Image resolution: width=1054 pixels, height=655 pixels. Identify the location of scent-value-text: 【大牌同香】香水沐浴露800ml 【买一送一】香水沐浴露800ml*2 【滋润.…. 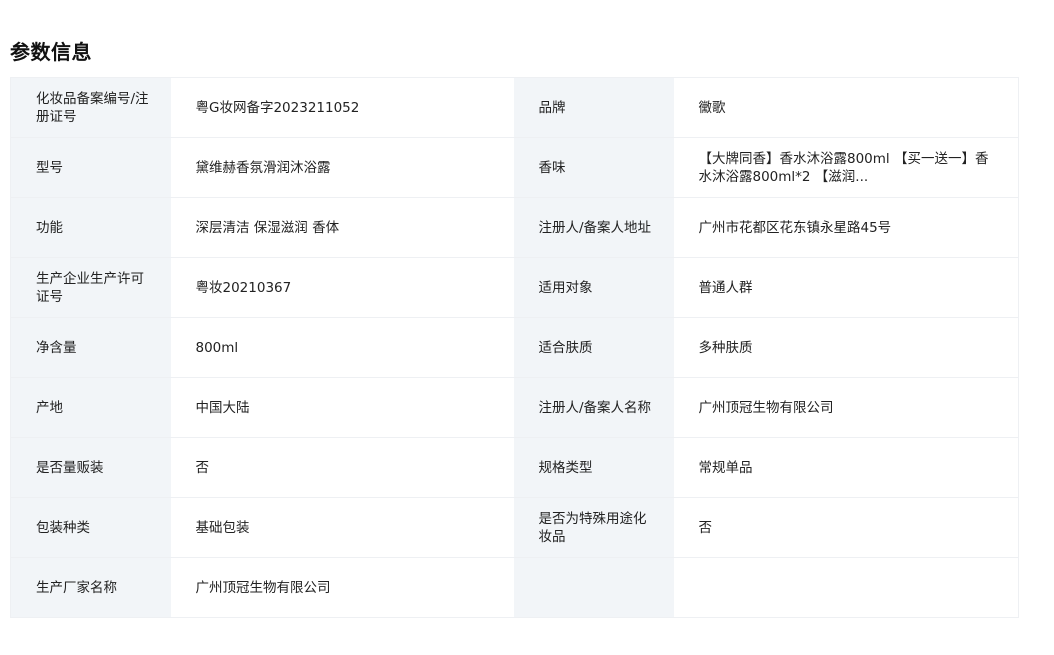
(843, 167).